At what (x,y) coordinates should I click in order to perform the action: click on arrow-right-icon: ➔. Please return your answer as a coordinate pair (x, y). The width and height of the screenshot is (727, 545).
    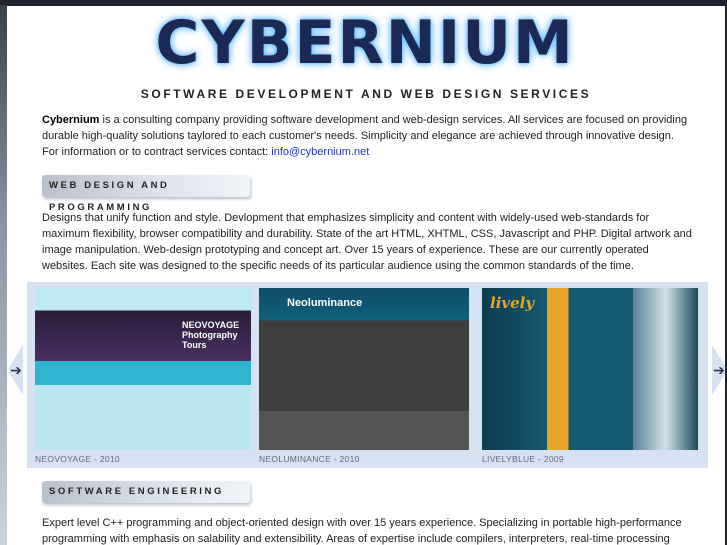
    Looking at the image, I should click on (718, 370).